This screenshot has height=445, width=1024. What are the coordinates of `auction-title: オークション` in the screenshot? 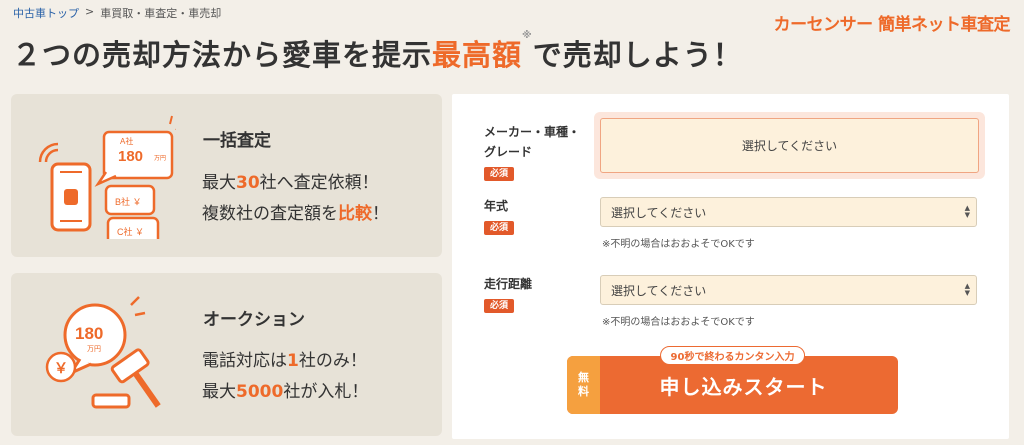 It's located at (254, 320).